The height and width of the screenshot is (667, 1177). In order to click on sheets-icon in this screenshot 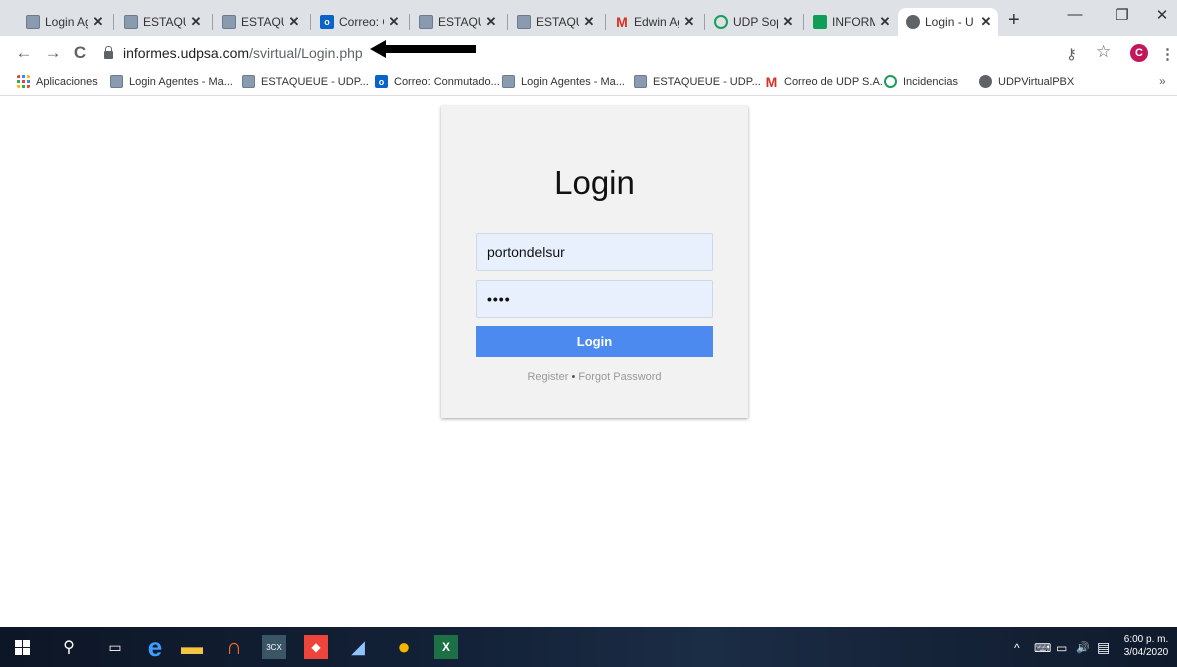, I will do `click(820, 22)`.